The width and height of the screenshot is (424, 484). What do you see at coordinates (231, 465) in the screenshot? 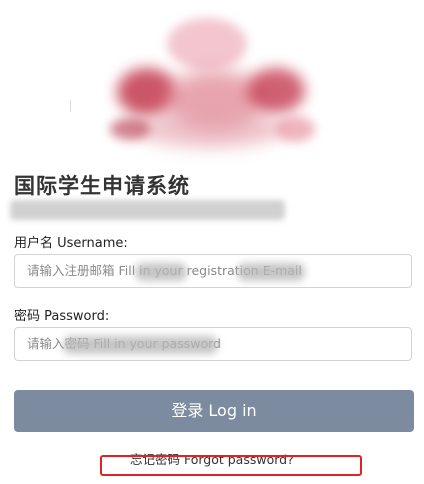
I see `highlight-box` at bounding box center [231, 465].